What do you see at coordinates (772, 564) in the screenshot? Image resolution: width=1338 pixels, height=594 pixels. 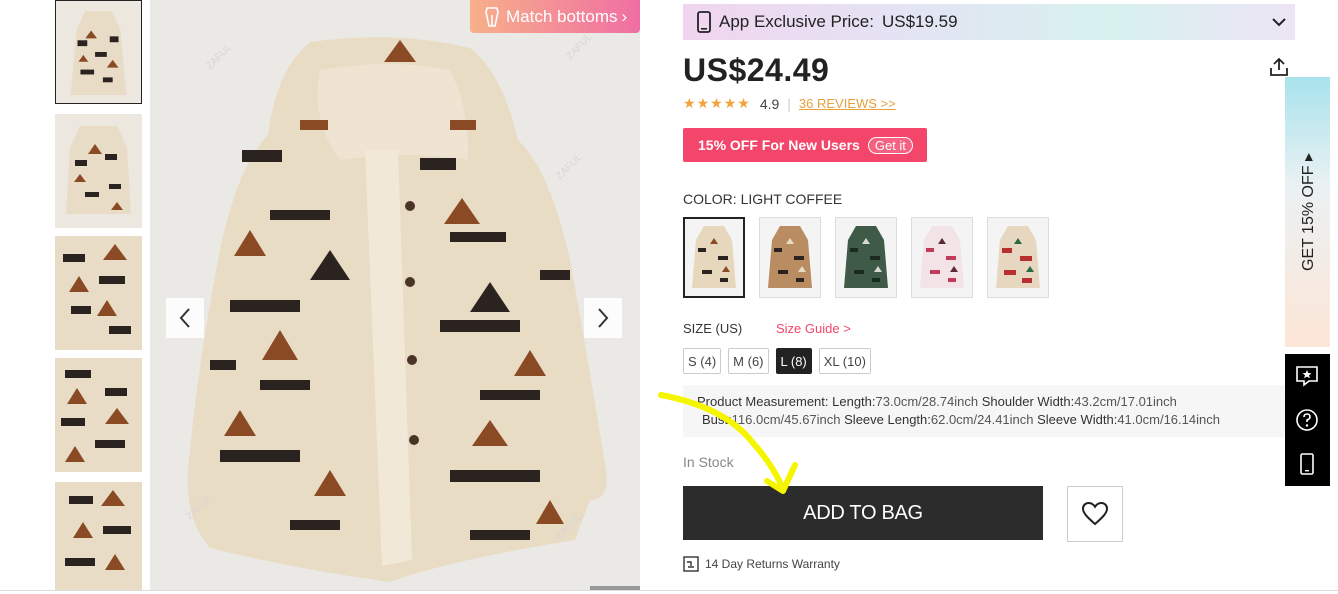 I see `returns-text: 14 Day Returns Warranty` at bounding box center [772, 564].